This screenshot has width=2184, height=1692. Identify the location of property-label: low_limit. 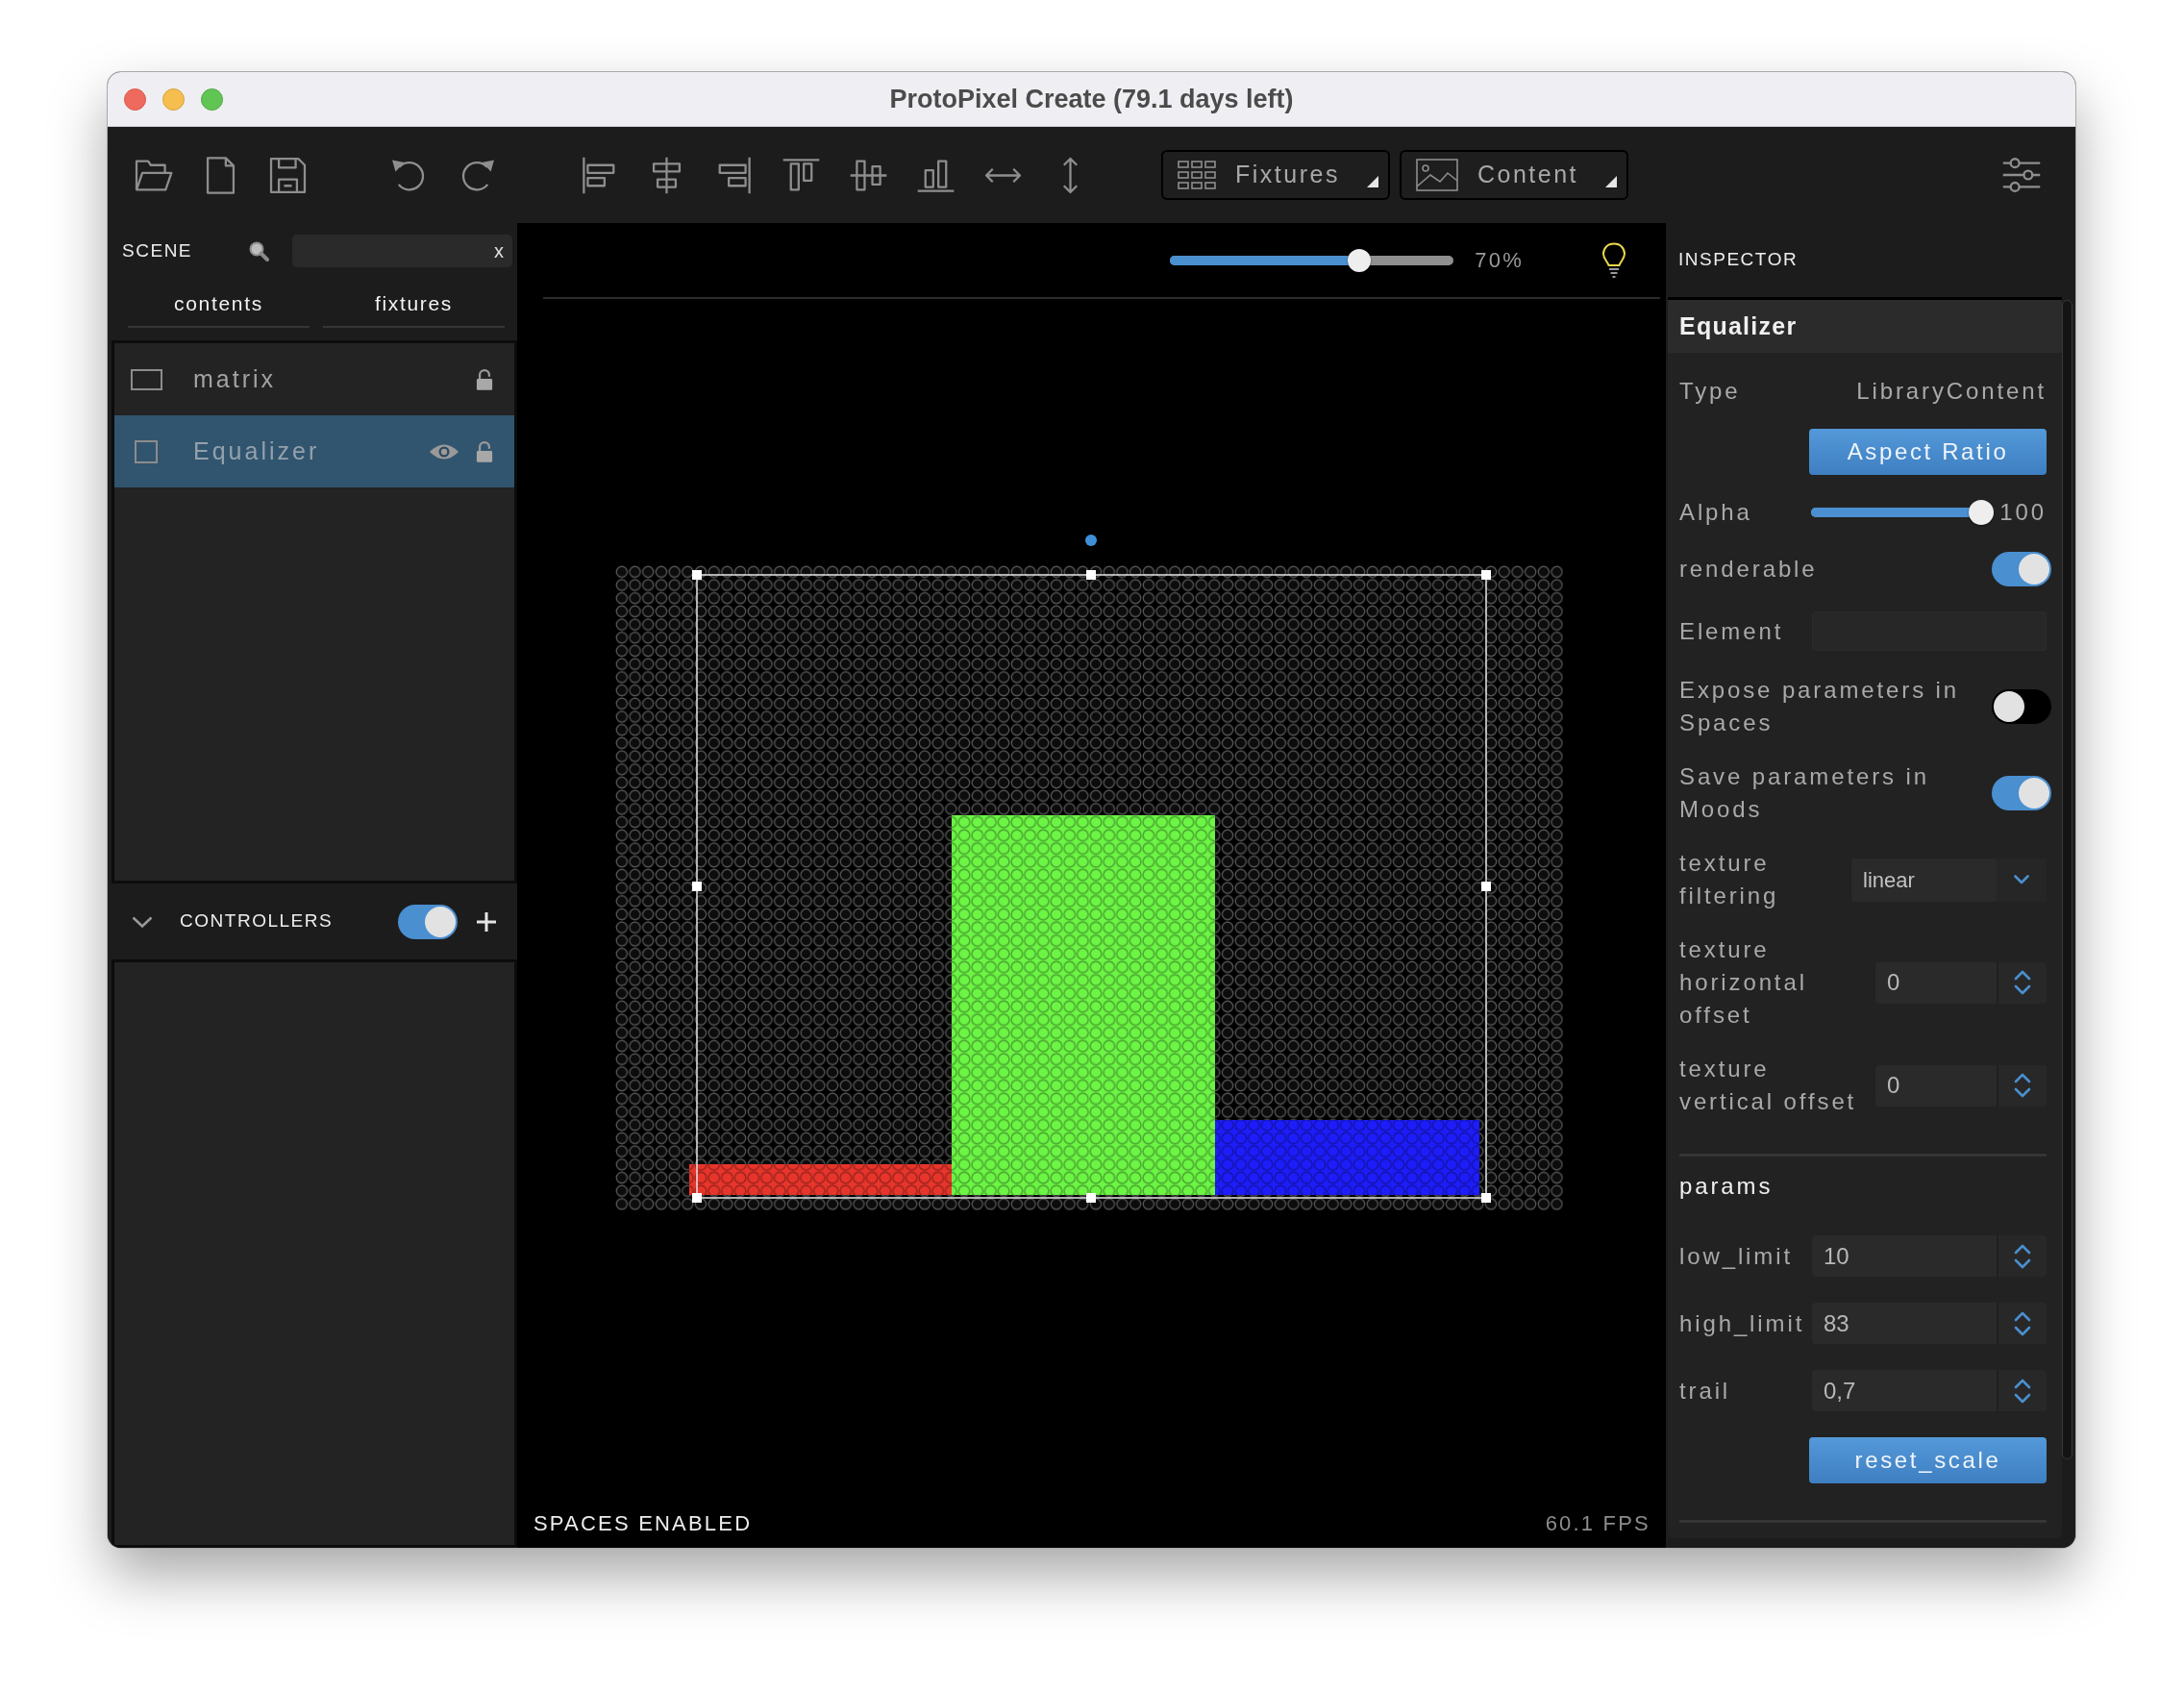
(1737, 1256).